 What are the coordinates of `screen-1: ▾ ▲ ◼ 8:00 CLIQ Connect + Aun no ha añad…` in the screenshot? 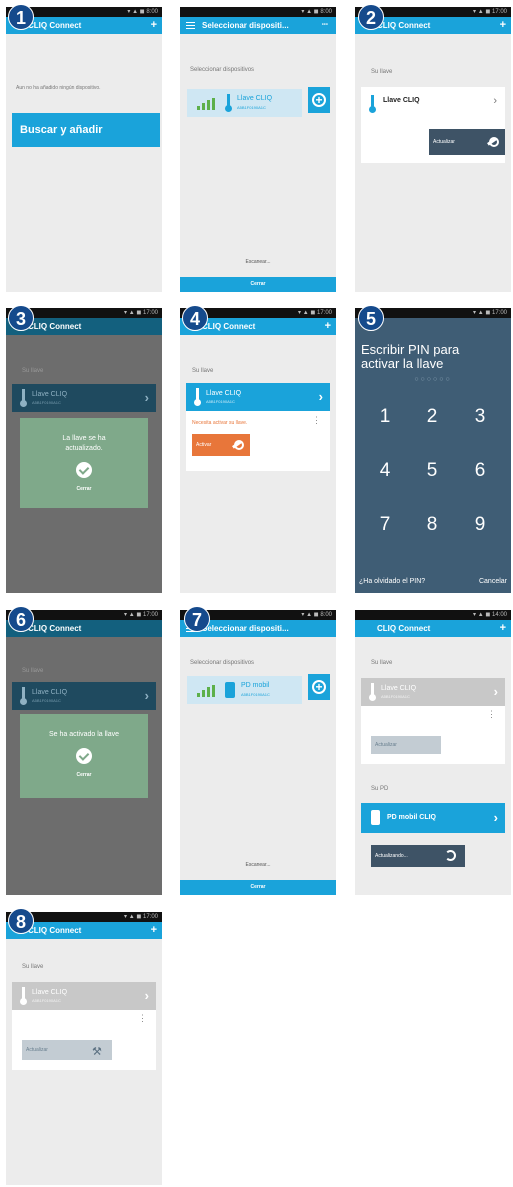 It's located at (84, 149).